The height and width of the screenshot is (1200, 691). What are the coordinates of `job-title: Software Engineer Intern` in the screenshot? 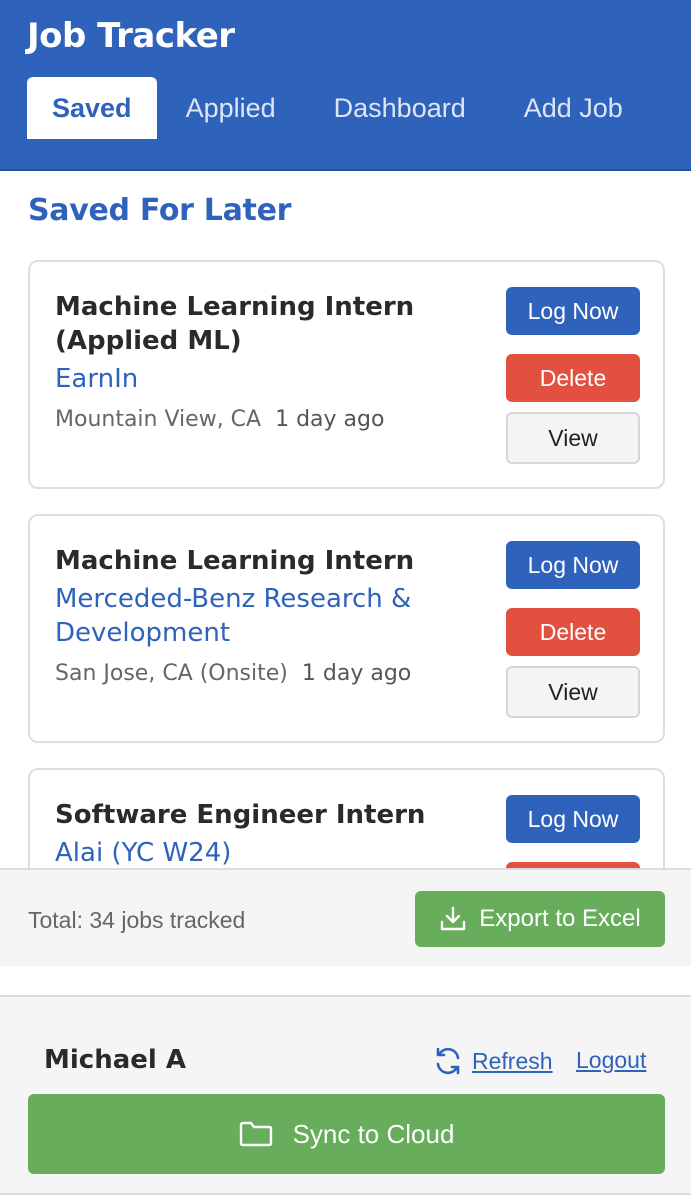 It's located at (240, 815).